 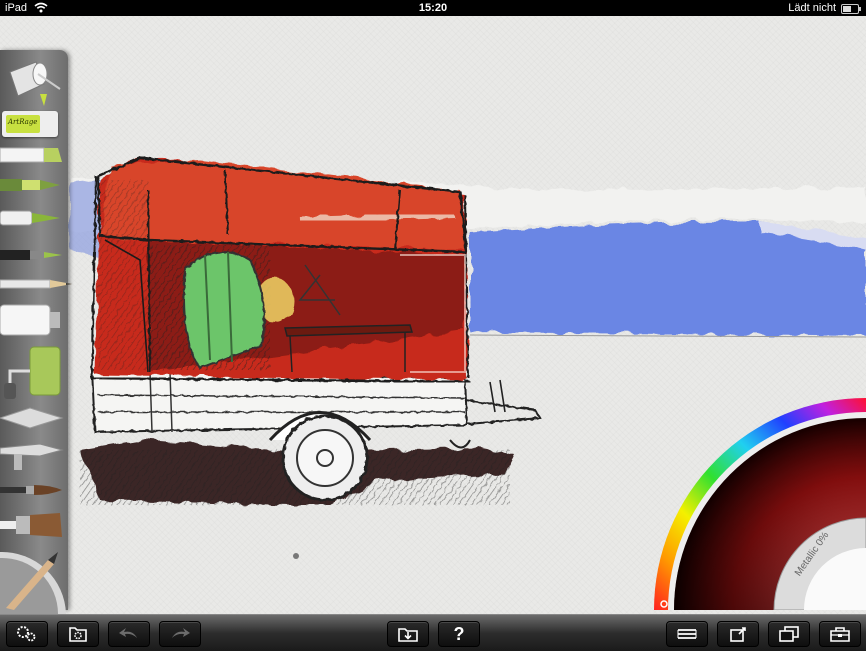 I want to click on paint-roller-tool, so click(x=33, y=373).